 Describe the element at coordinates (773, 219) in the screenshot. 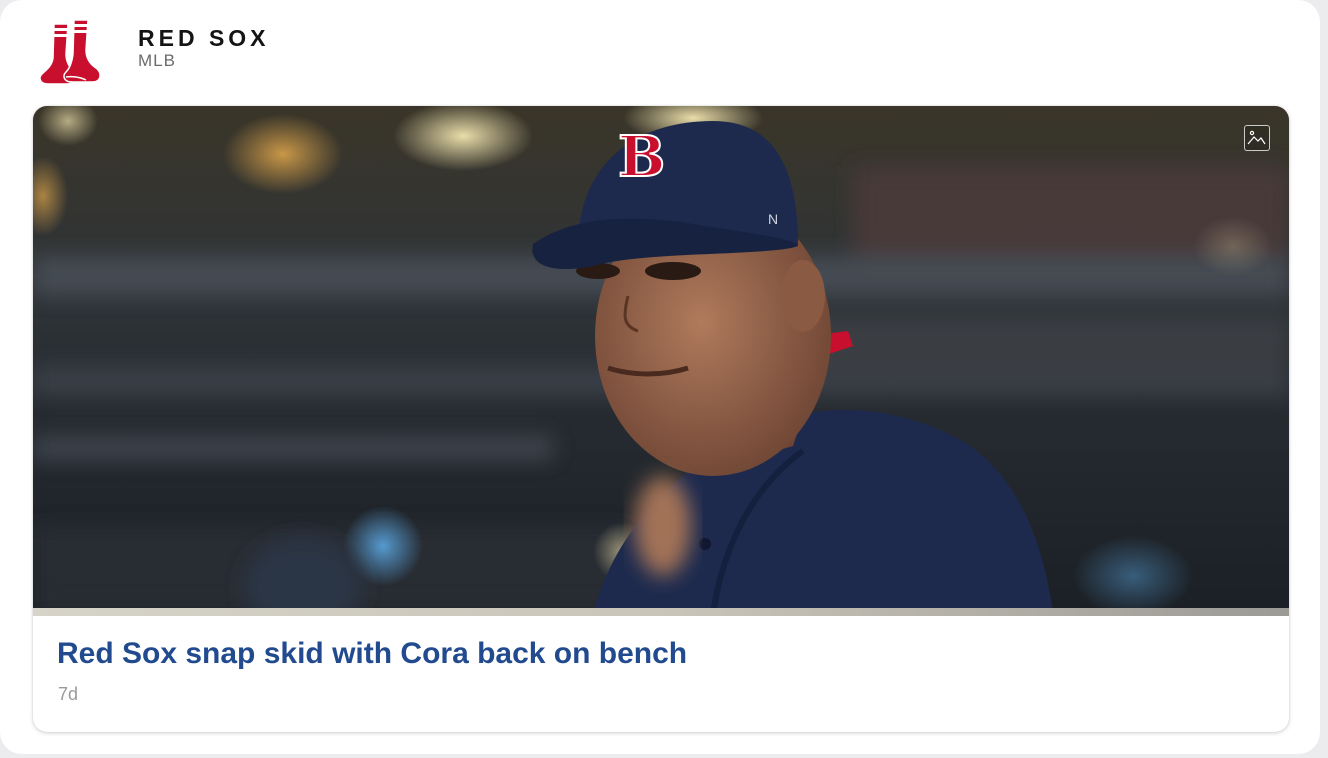

I see `svg-text: N` at that location.